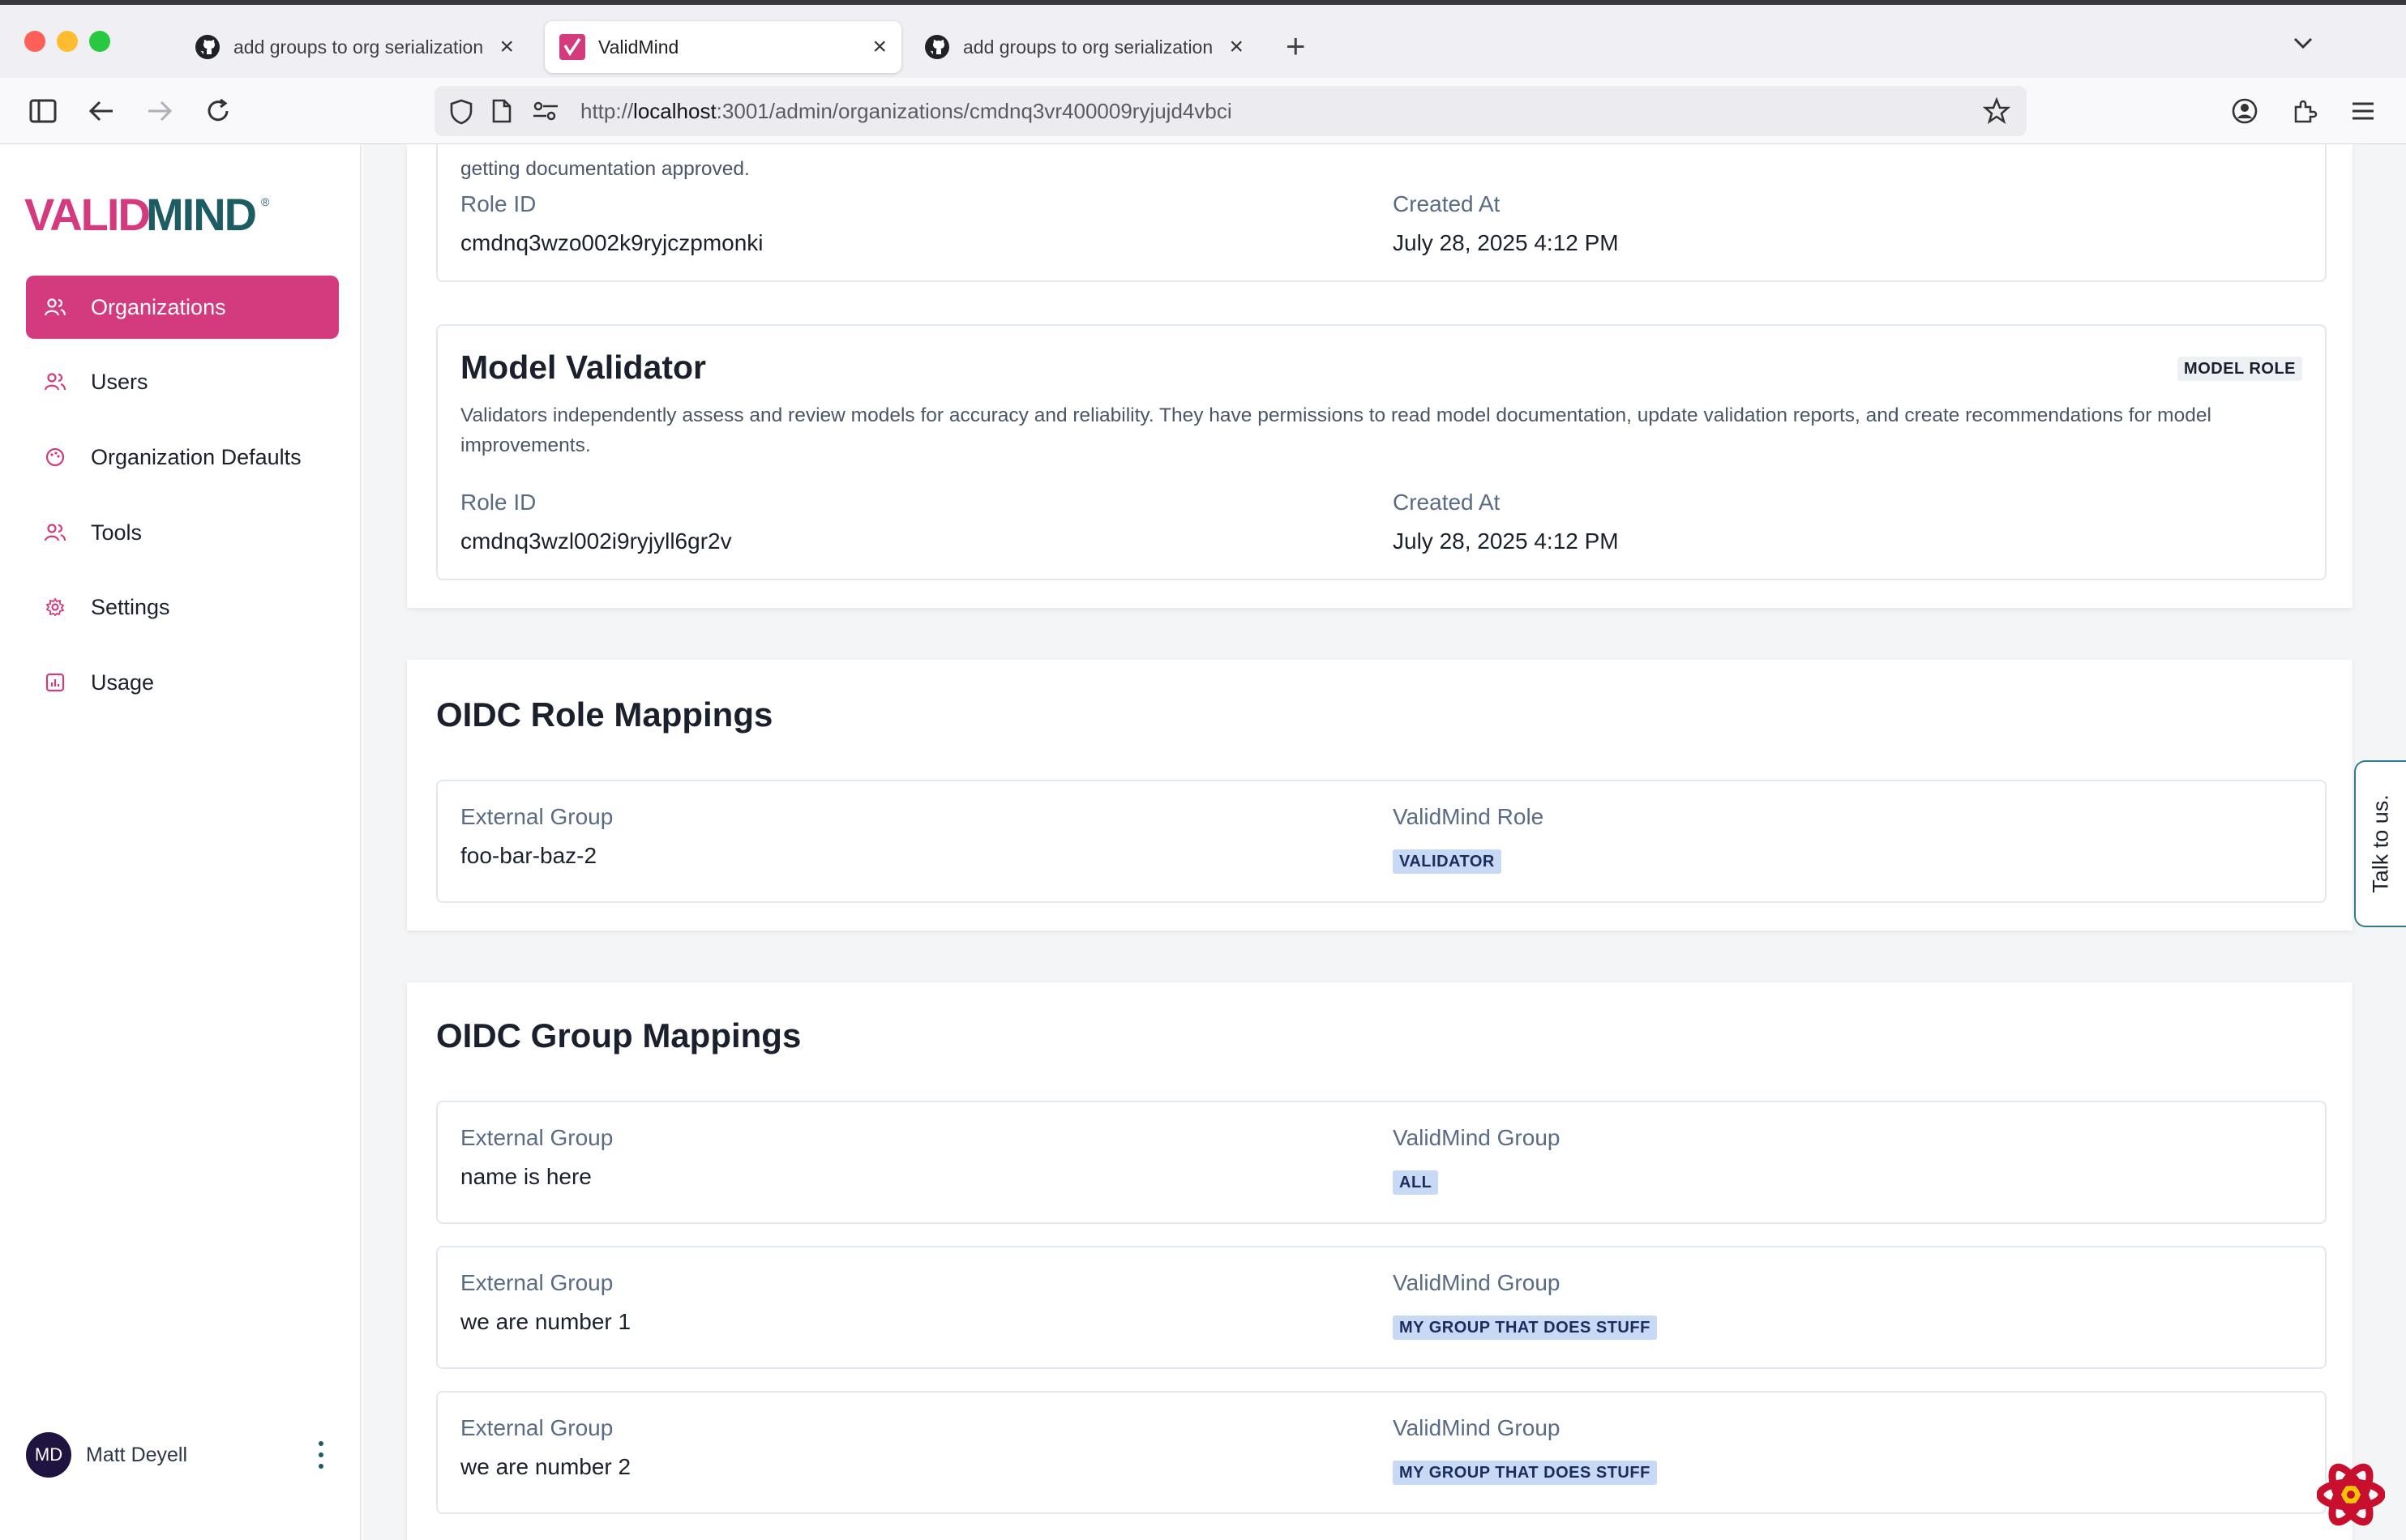  What do you see at coordinates (55, 682) in the screenshot?
I see `chart-icon` at bounding box center [55, 682].